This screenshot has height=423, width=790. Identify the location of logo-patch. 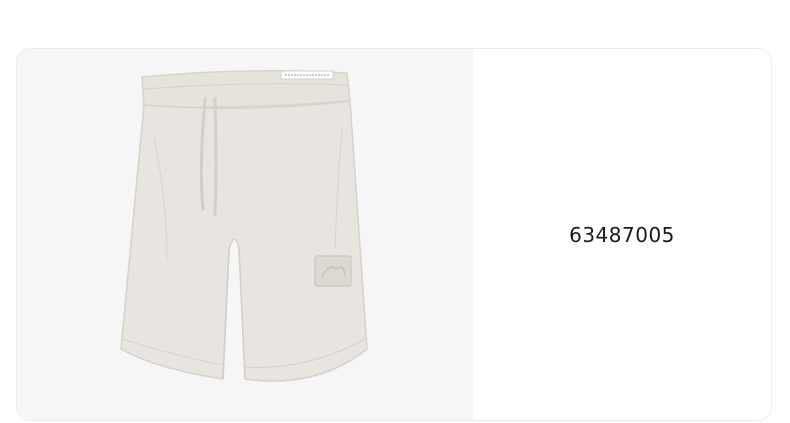
(333, 271).